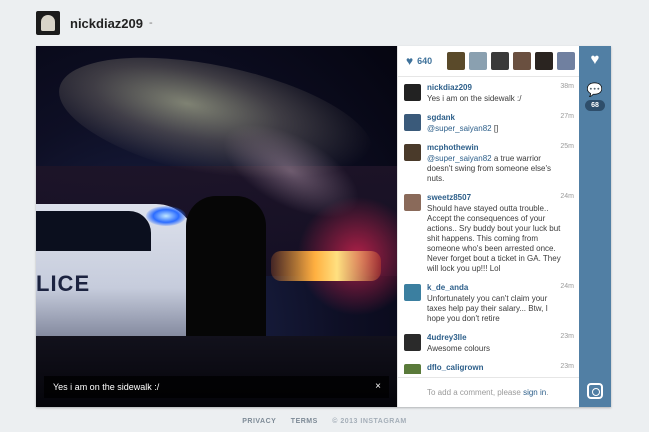  What do you see at coordinates (595, 226) in the screenshot?
I see `action-rail: ♥ 💬 68` at bounding box center [595, 226].